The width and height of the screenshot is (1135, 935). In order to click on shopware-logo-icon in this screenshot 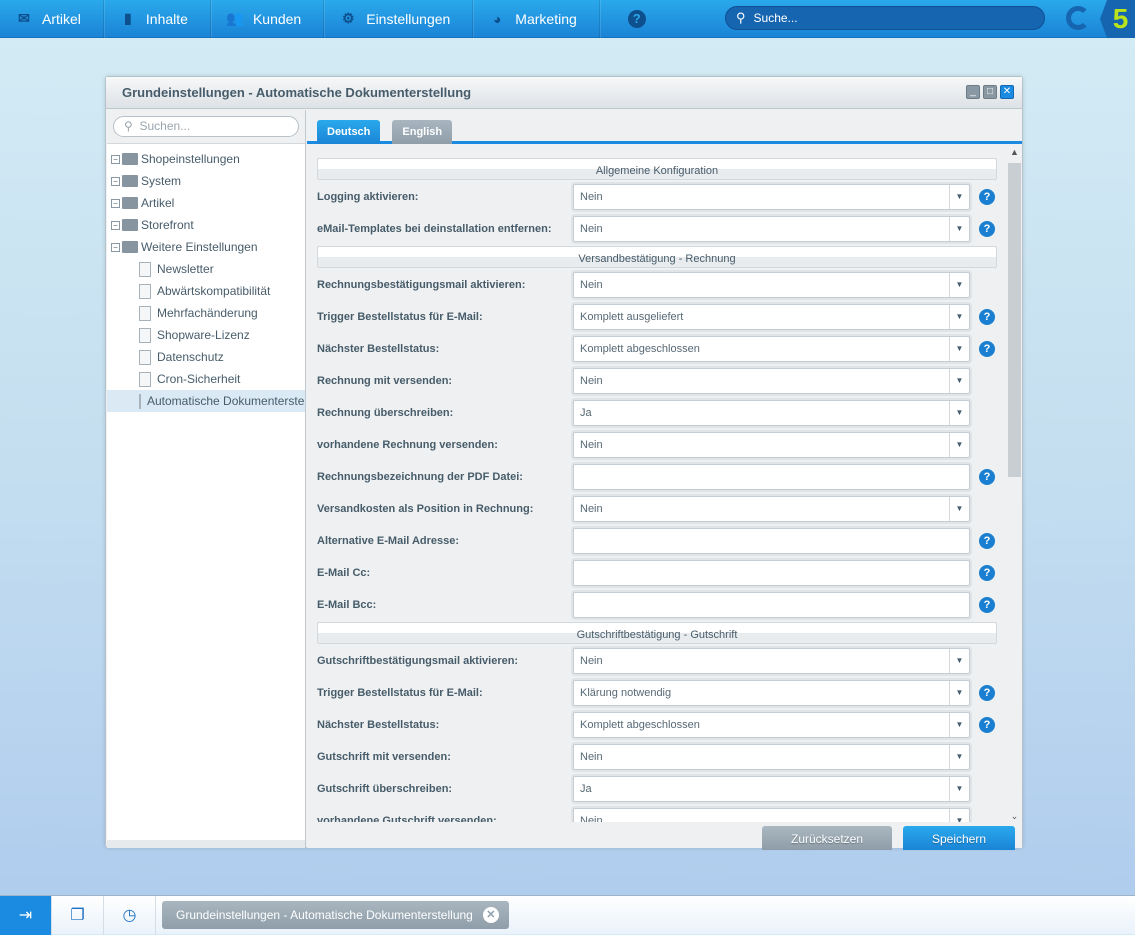, I will do `click(1078, 18)`.